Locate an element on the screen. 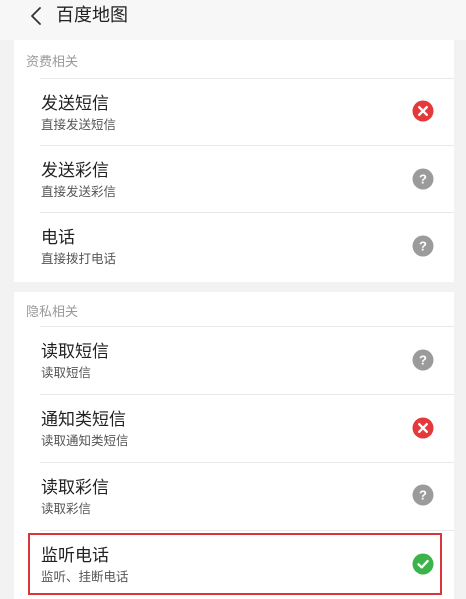 The height and width of the screenshot is (599, 466). permission-title: 通知类短信 is located at coordinates (83, 420).